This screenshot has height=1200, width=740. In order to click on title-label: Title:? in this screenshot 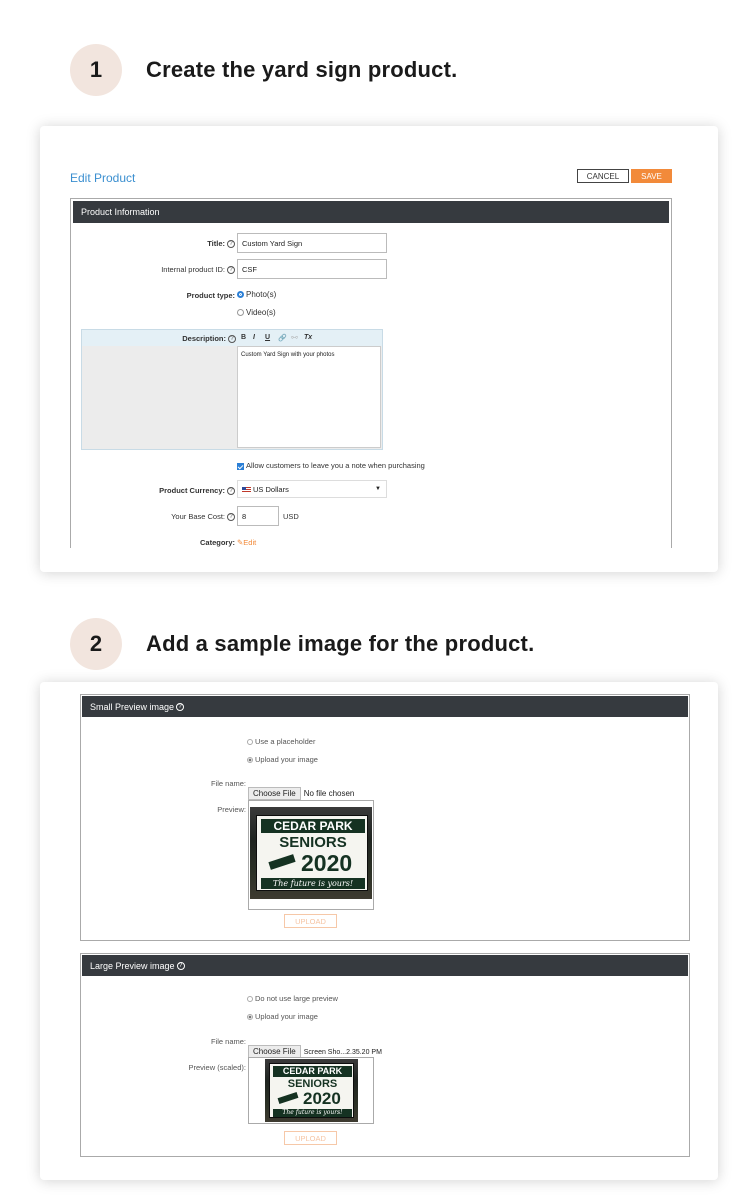, I will do `click(183, 244)`.